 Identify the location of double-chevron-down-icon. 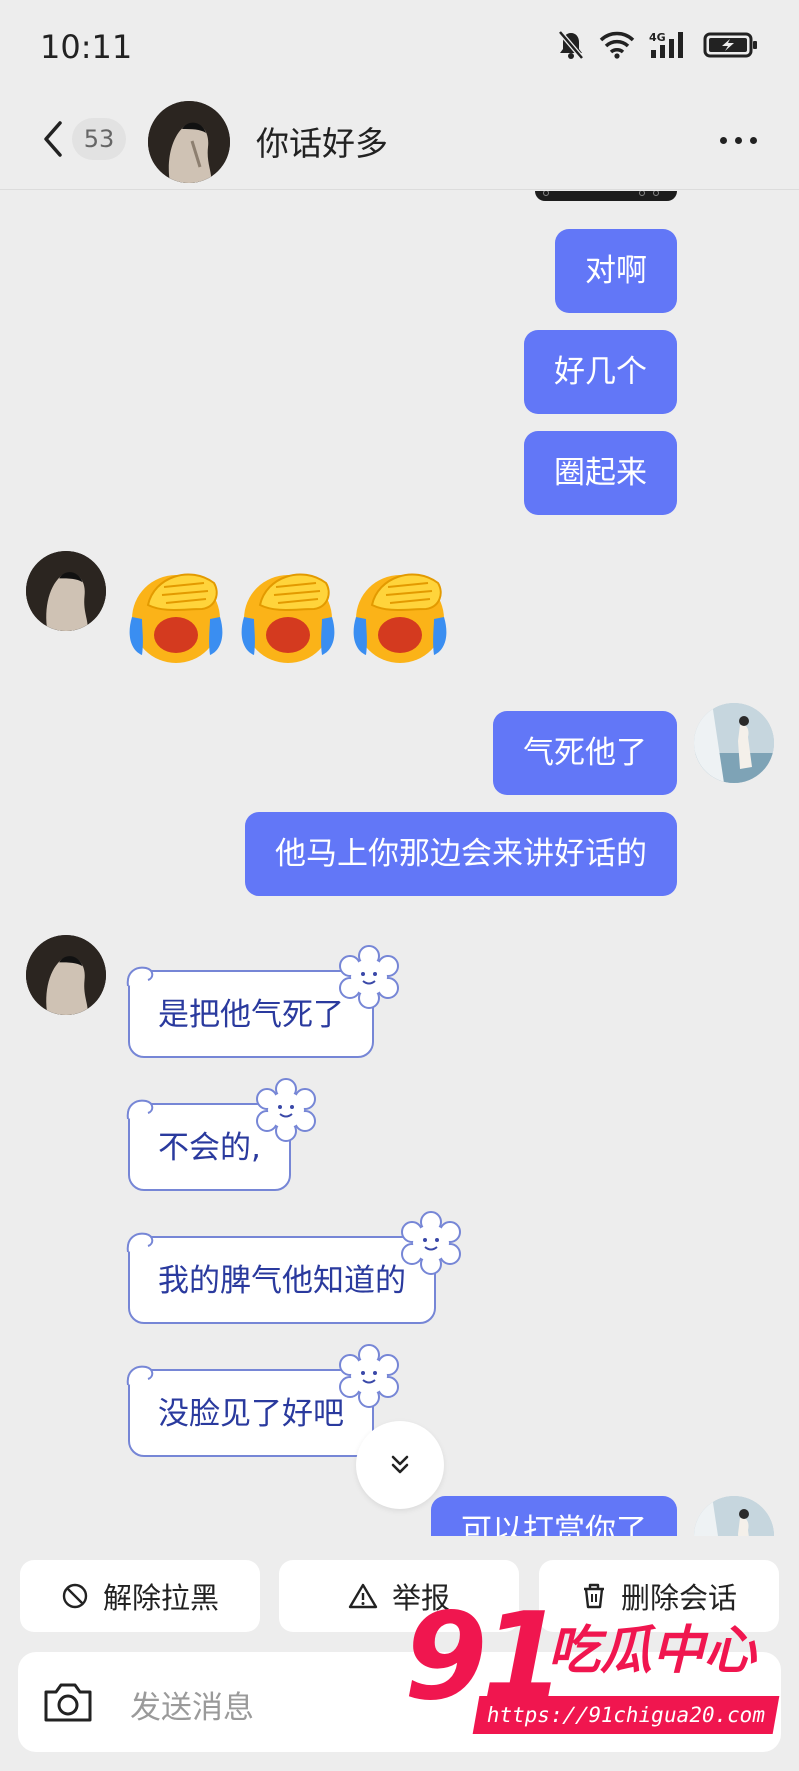
(400, 1464).